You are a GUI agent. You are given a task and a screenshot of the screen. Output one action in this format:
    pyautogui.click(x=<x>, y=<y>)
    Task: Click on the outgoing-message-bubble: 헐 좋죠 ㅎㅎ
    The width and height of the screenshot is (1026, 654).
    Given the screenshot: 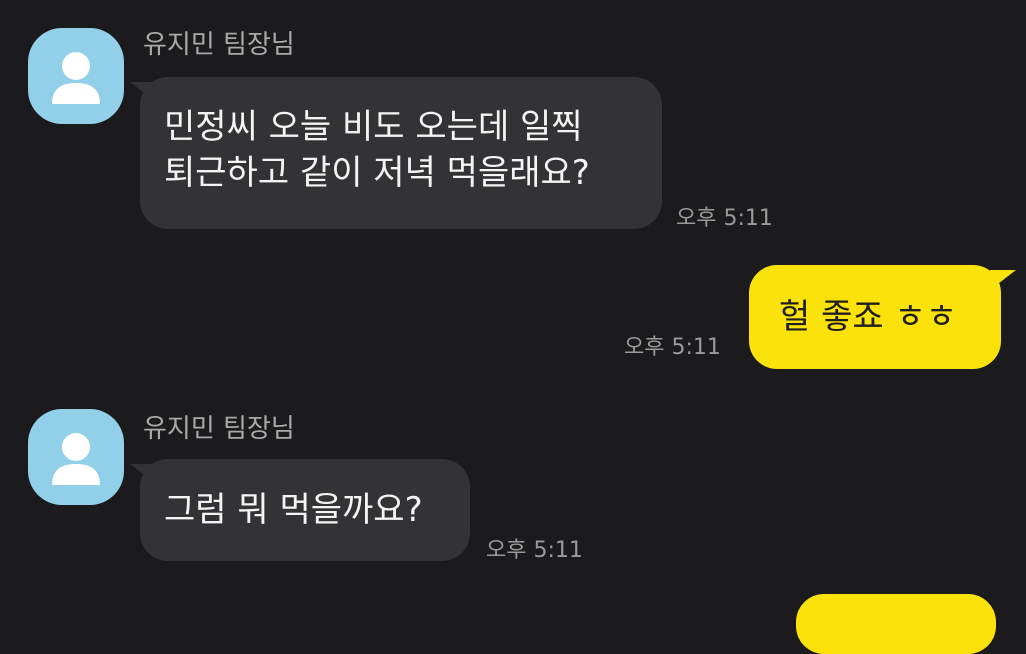 What is the action you would take?
    pyautogui.click(x=875, y=317)
    